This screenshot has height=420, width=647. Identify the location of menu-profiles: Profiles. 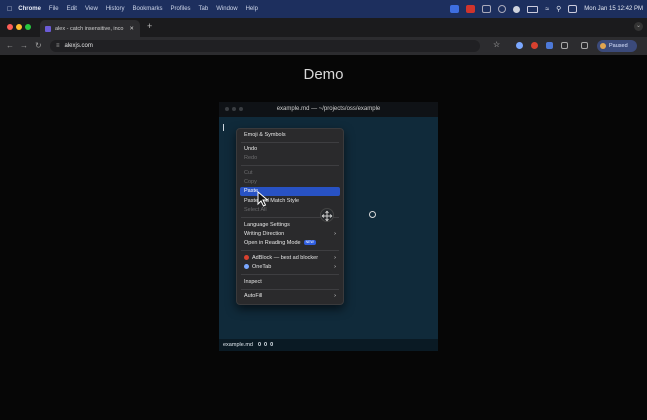
(181, 9).